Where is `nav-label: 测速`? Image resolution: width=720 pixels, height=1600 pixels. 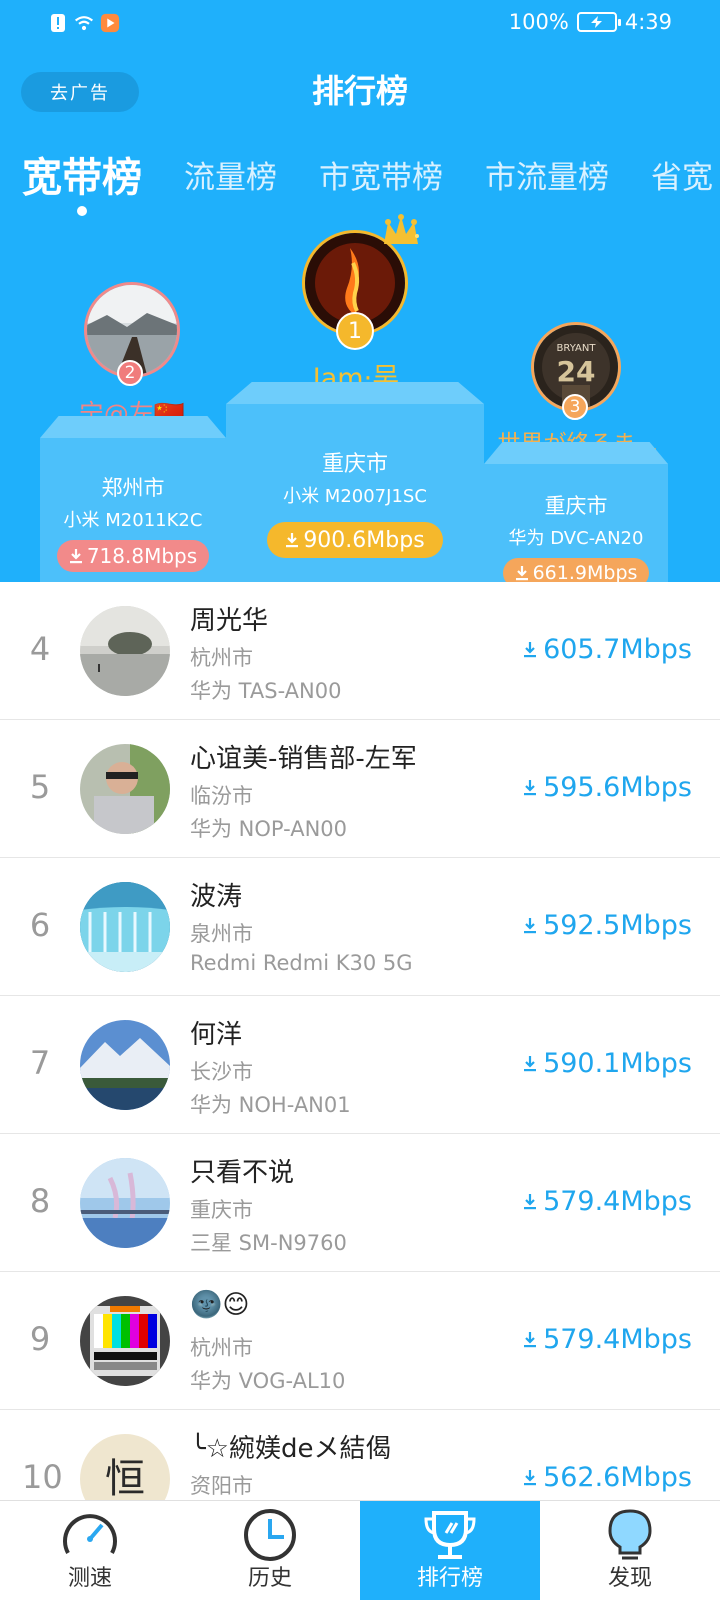 nav-label: 测速 is located at coordinates (89, 1578).